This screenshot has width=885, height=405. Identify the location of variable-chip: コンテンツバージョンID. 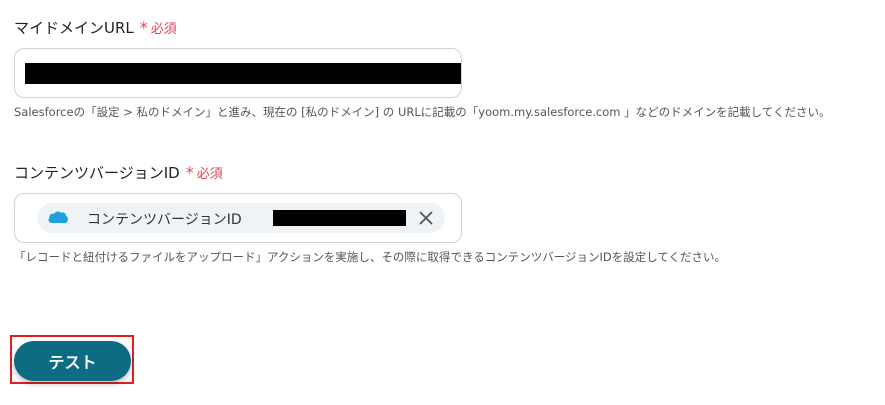
(241, 218).